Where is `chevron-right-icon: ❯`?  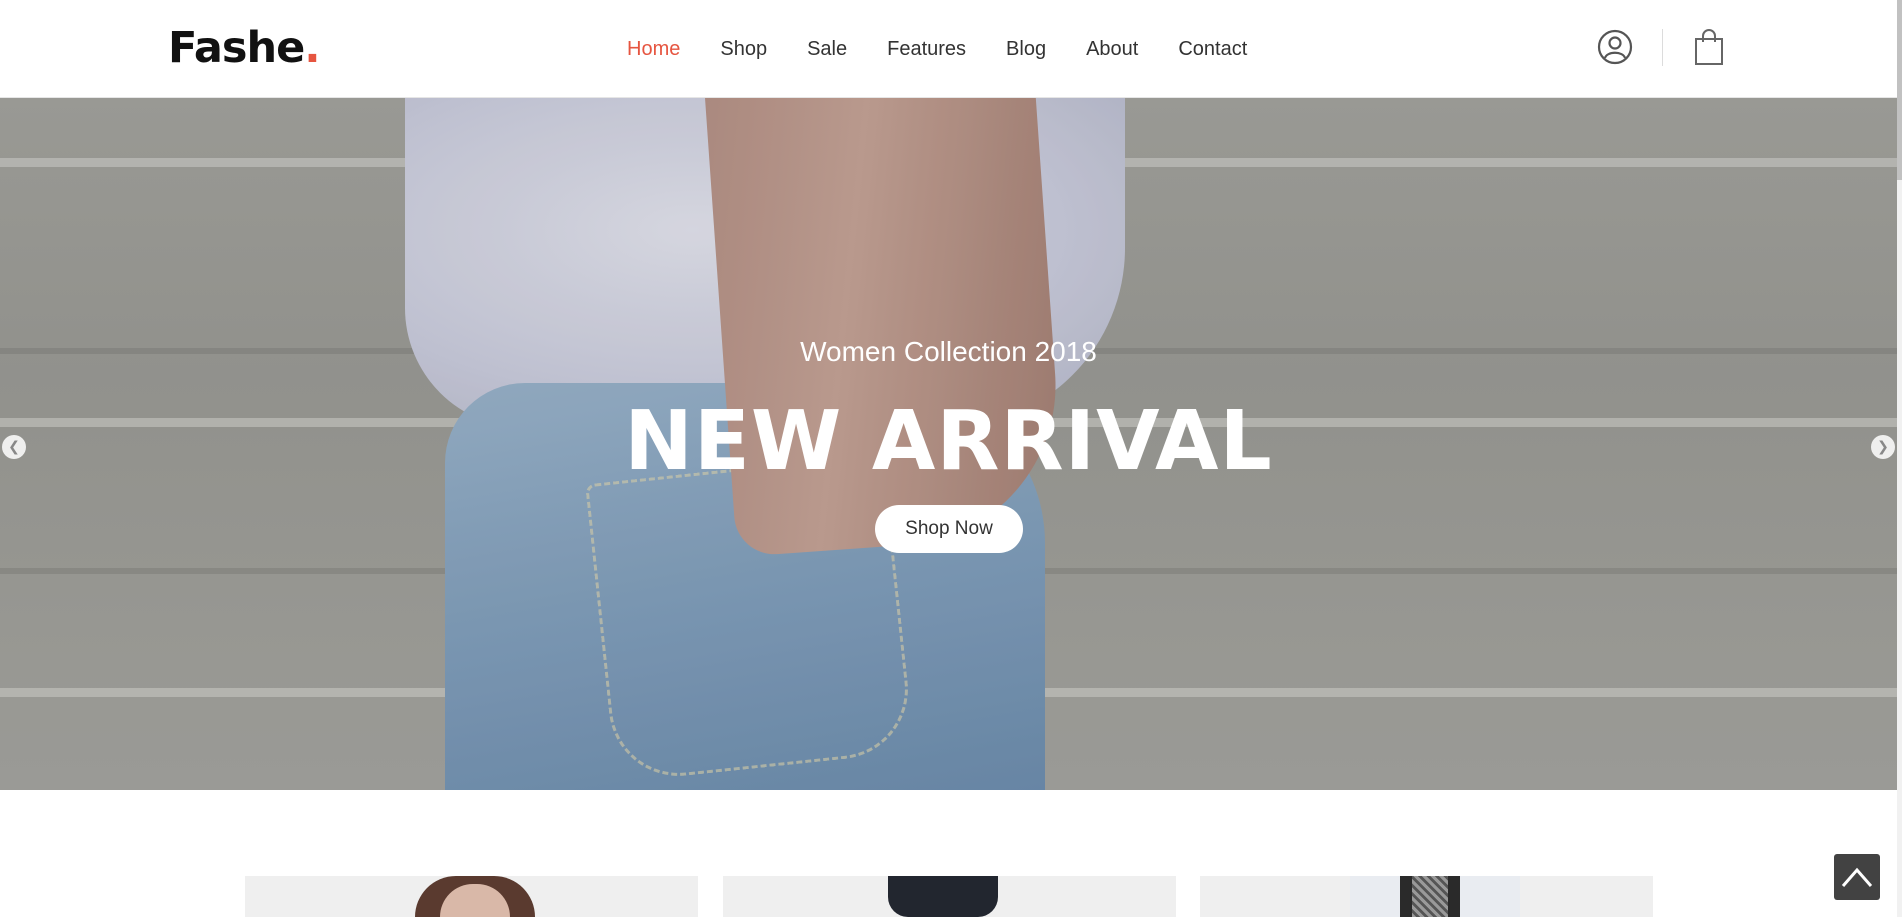 chevron-right-icon: ❯ is located at coordinates (1883, 447).